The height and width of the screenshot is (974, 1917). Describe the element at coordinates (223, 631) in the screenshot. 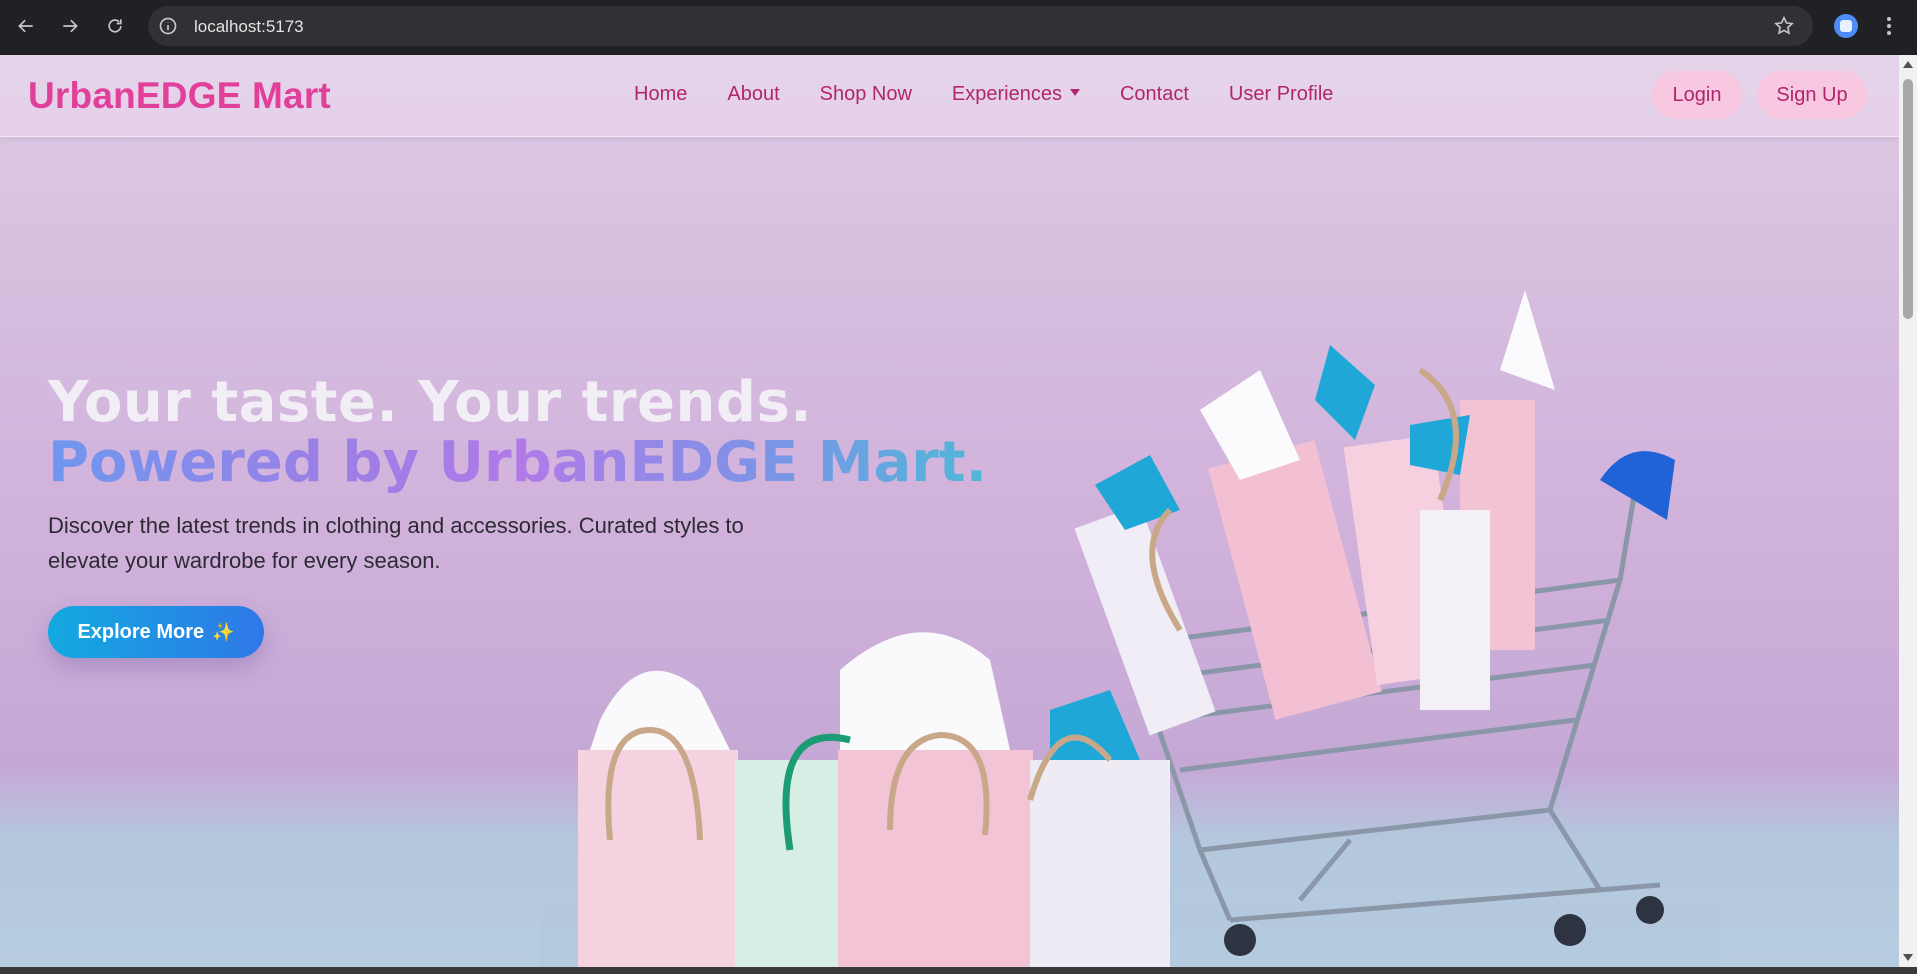

I see `sparkle-icon: ✨` at that location.